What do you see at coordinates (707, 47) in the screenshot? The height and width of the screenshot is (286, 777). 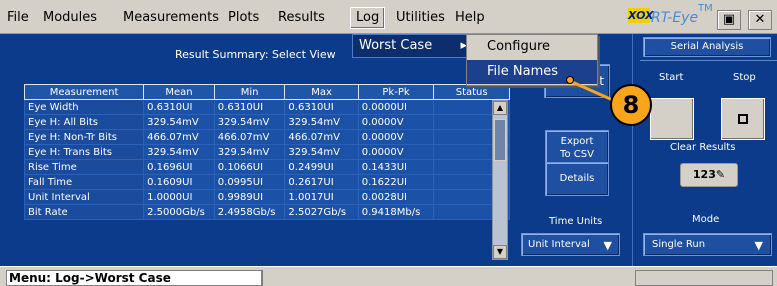 I see `serial-analysis-button: Serial Analysis` at bounding box center [707, 47].